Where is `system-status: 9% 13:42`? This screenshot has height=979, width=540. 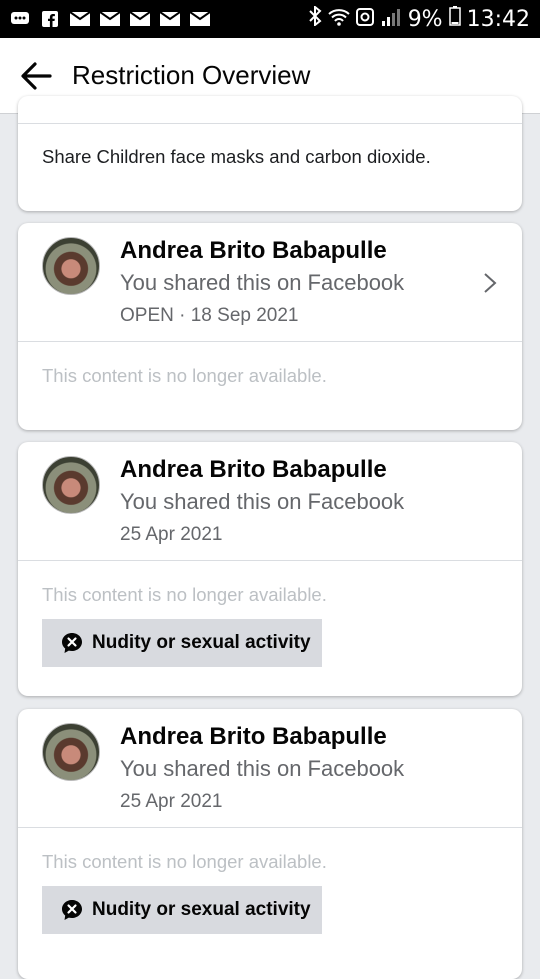
system-status: 9% 13:42 is located at coordinates (419, 18).